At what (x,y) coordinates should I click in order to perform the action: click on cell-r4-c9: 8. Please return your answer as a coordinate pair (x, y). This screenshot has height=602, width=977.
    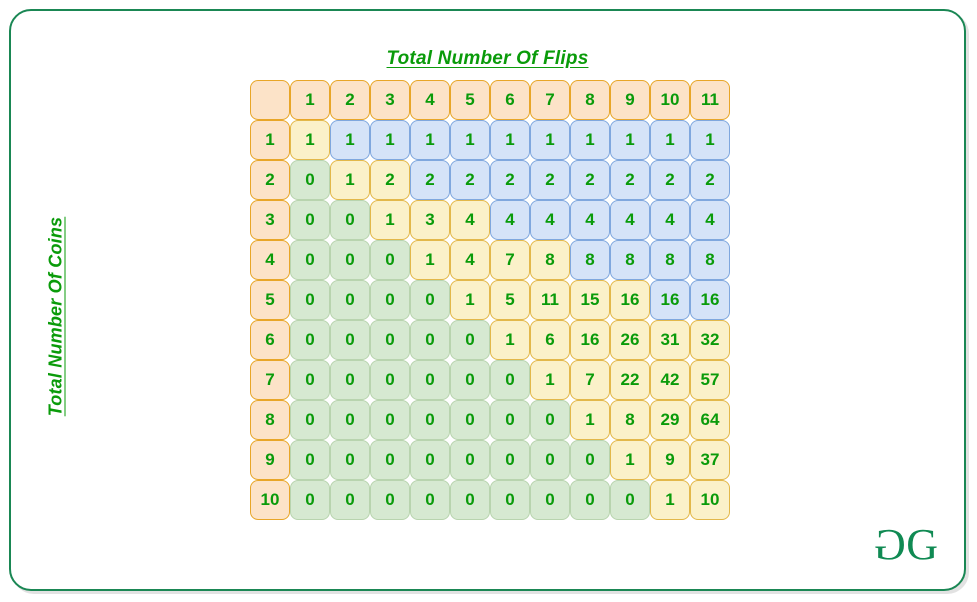
    Looking at the image, I should click on (630, 260).